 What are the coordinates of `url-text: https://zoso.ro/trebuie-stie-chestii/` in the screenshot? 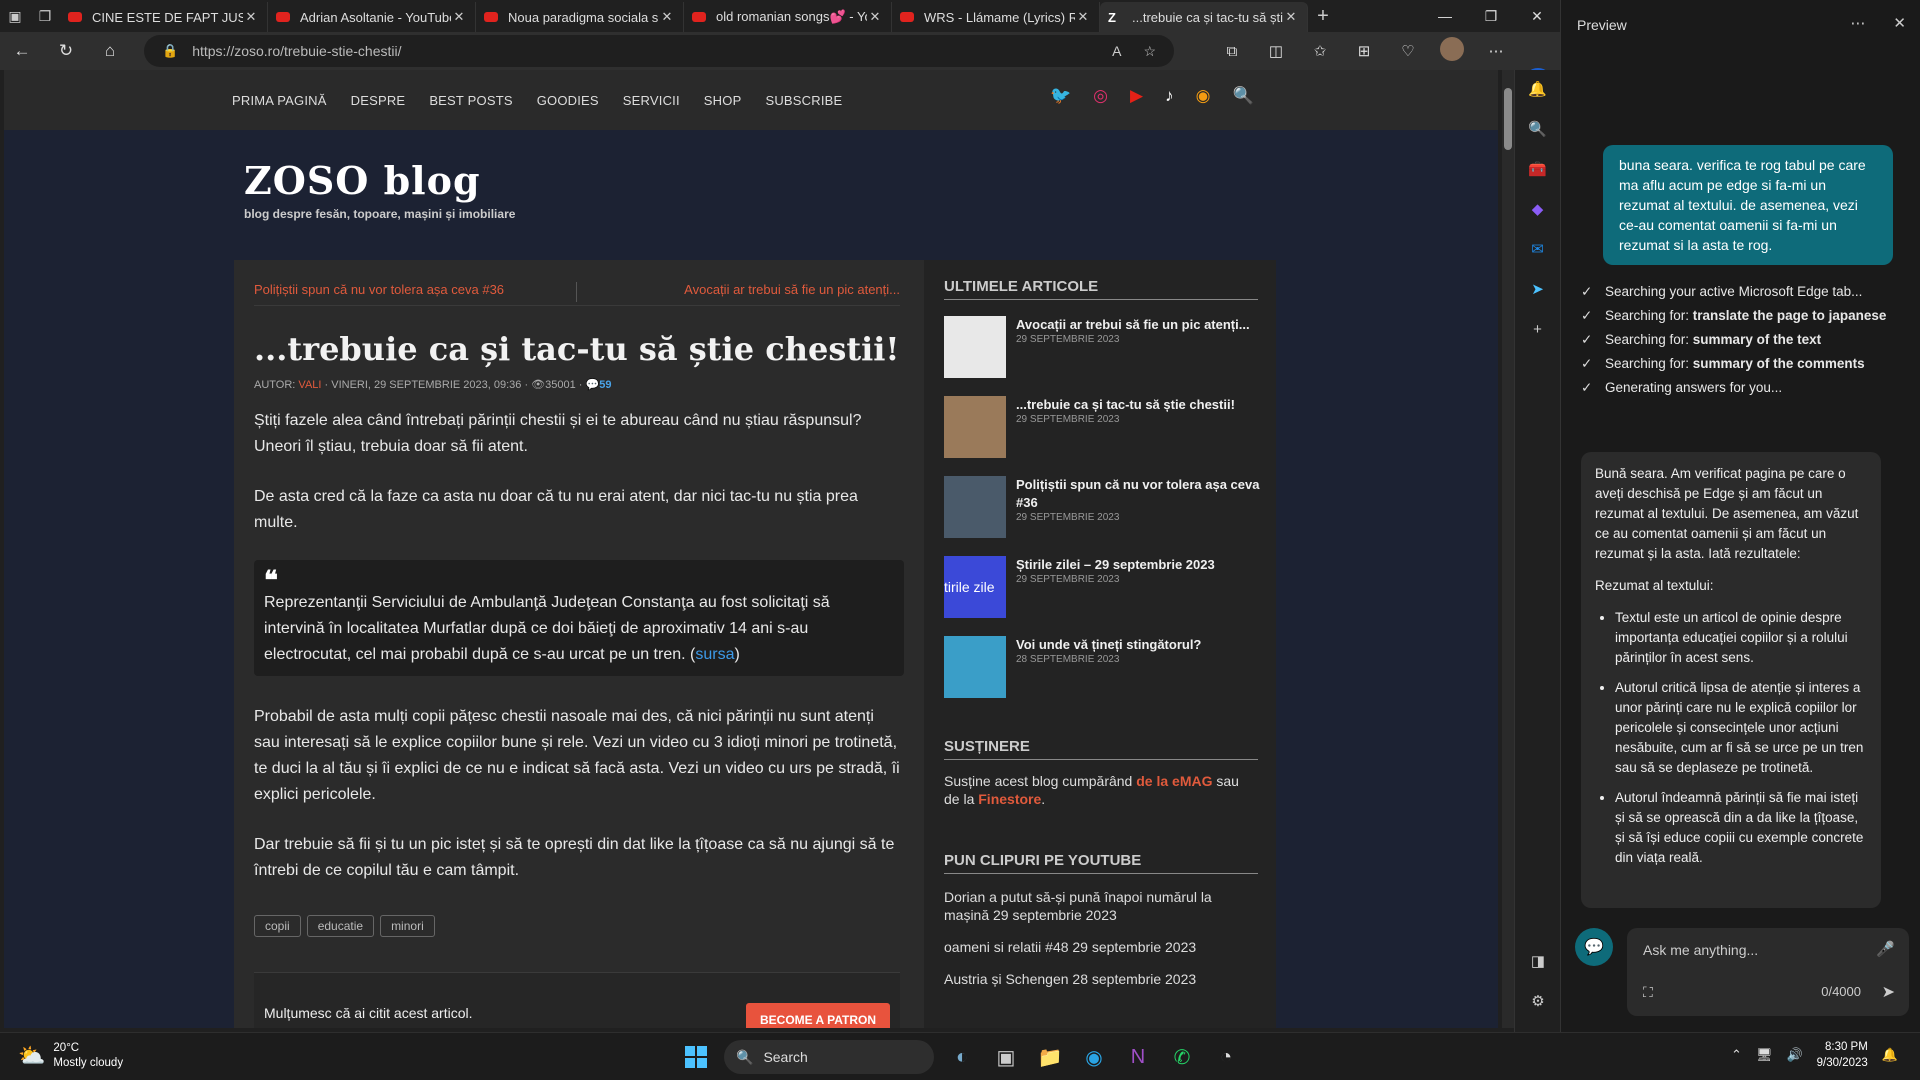 It's located at (296, 51).